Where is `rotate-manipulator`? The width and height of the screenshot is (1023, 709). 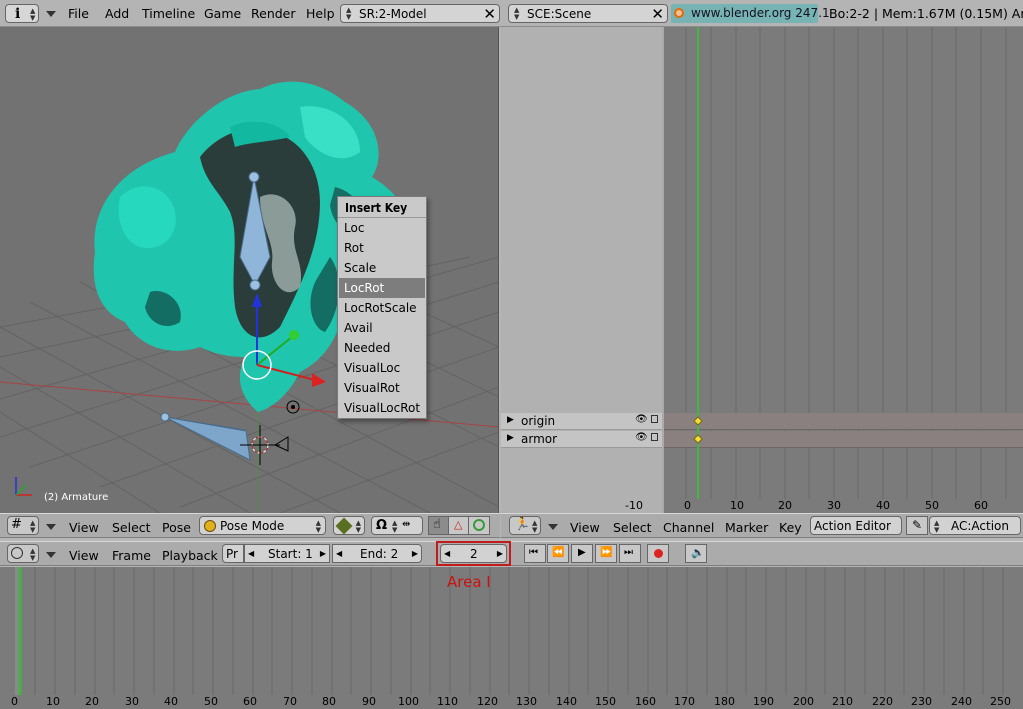
rotate-manipulator is located at coordinates (479, 525).